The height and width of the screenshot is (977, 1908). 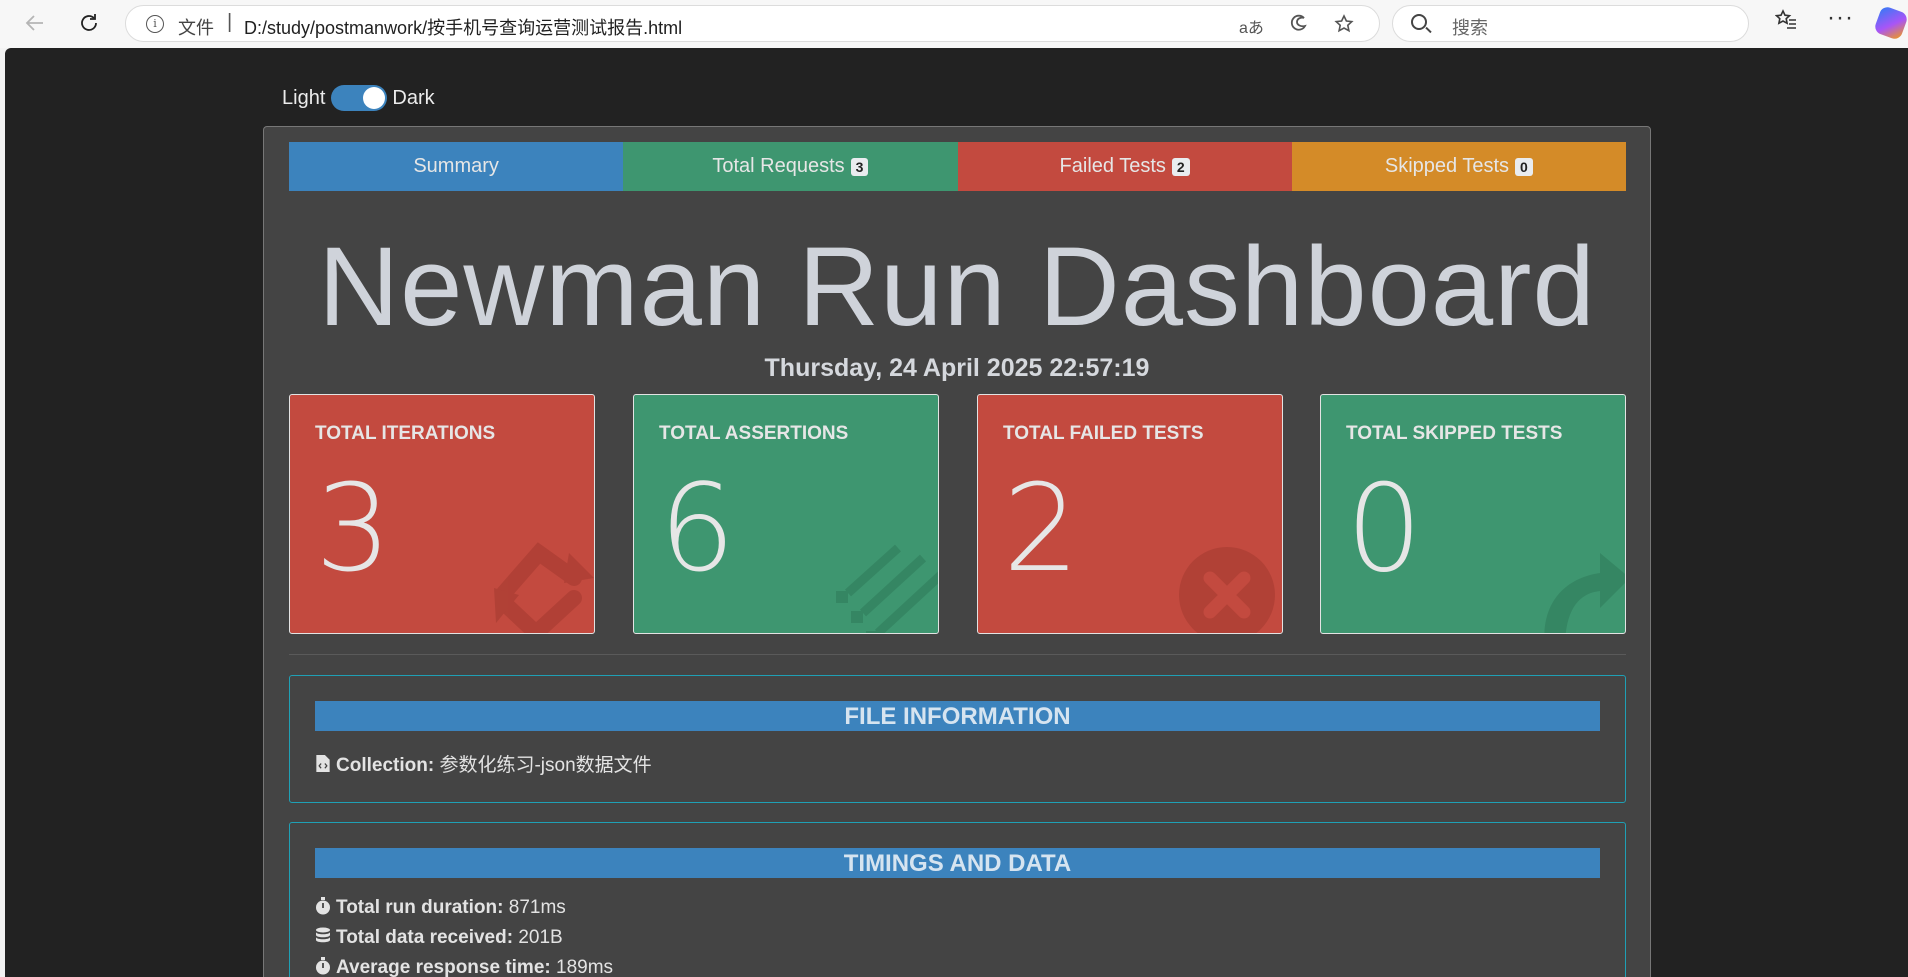 What do you see at coordinates (1840, 18) in the screenshot?
I see `more-options-icon: ···` at bounding box center [1840, 18].